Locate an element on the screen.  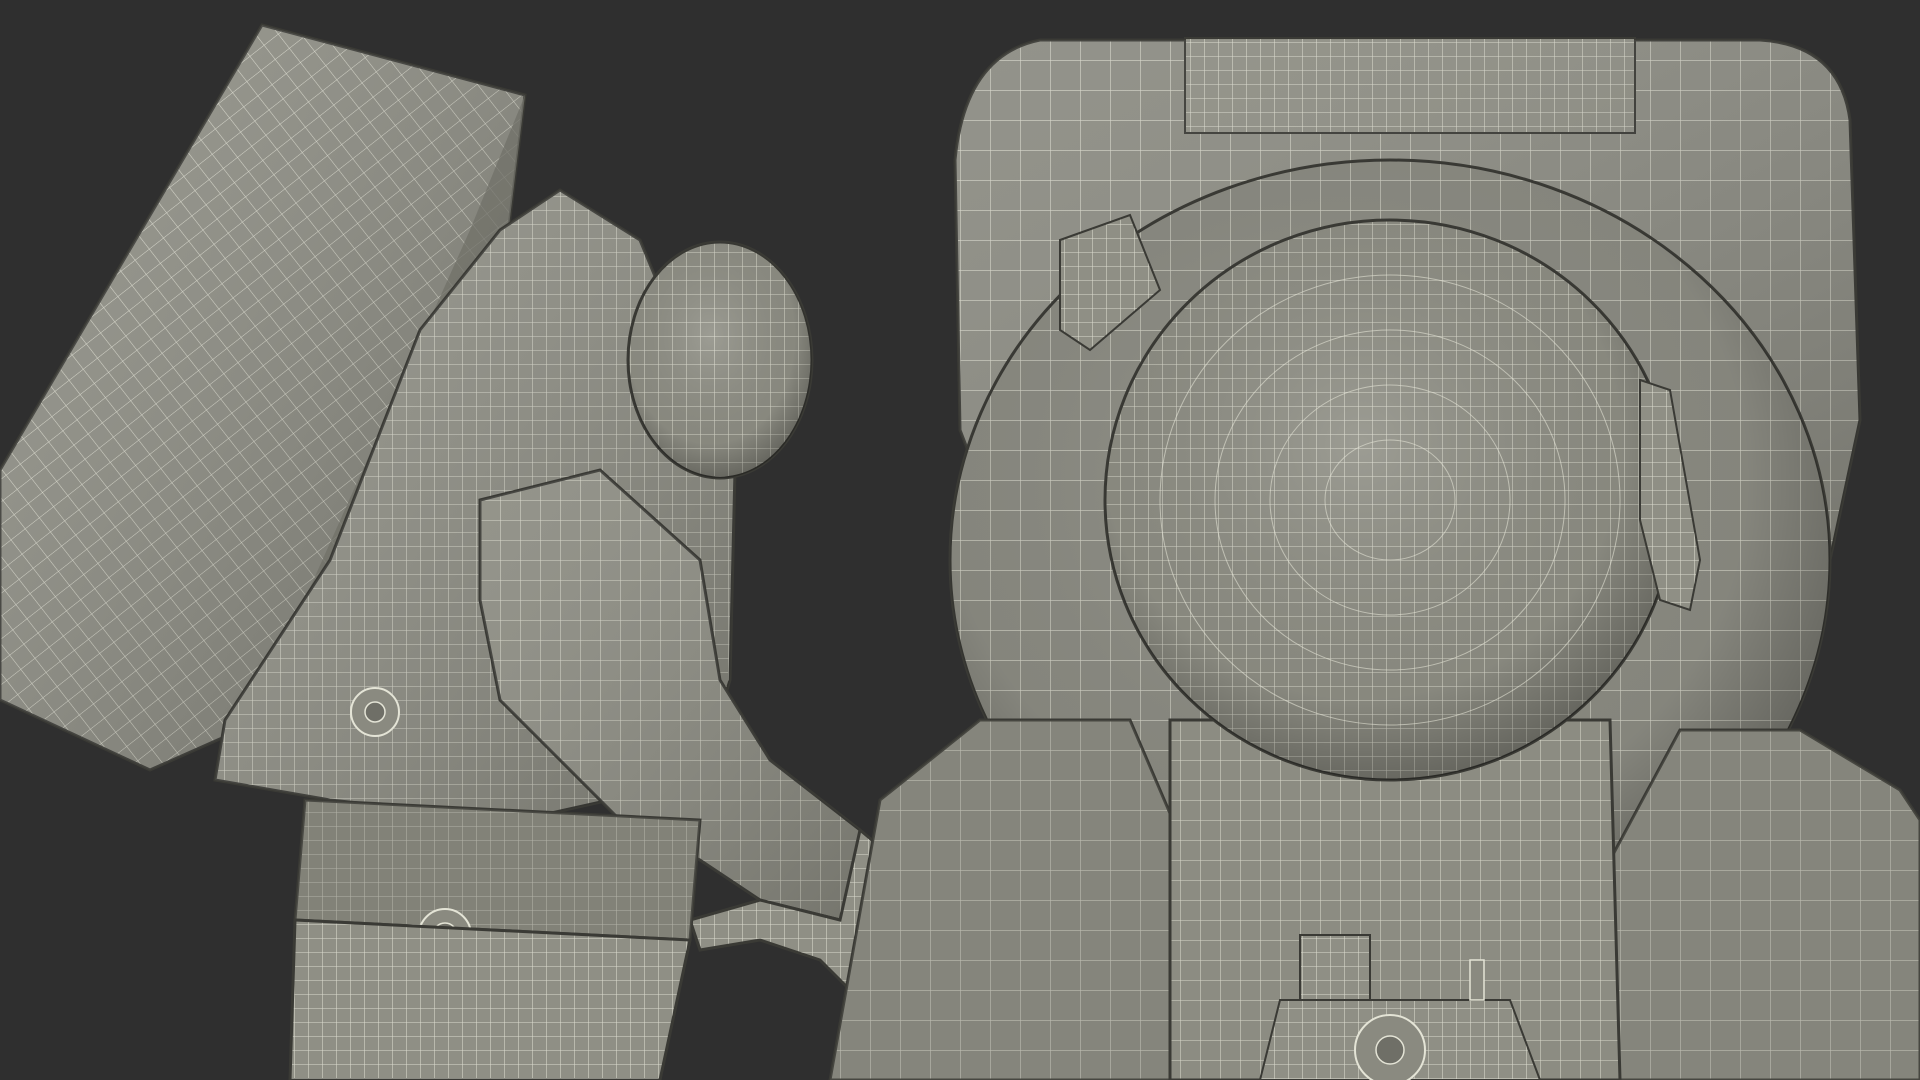
left-shoulder-top is located at coordinates (1010, 899).